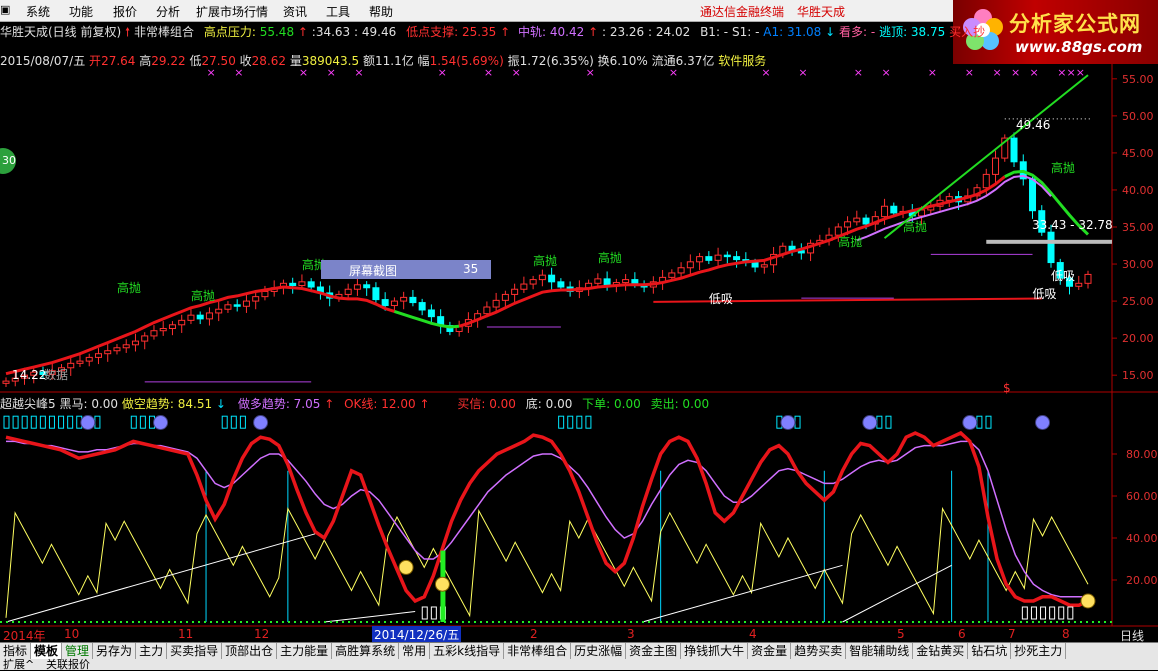  Describe the element at coordinates (467, 651) in the screenshot. I see `tab-10: 五彩k线指导` at that location.